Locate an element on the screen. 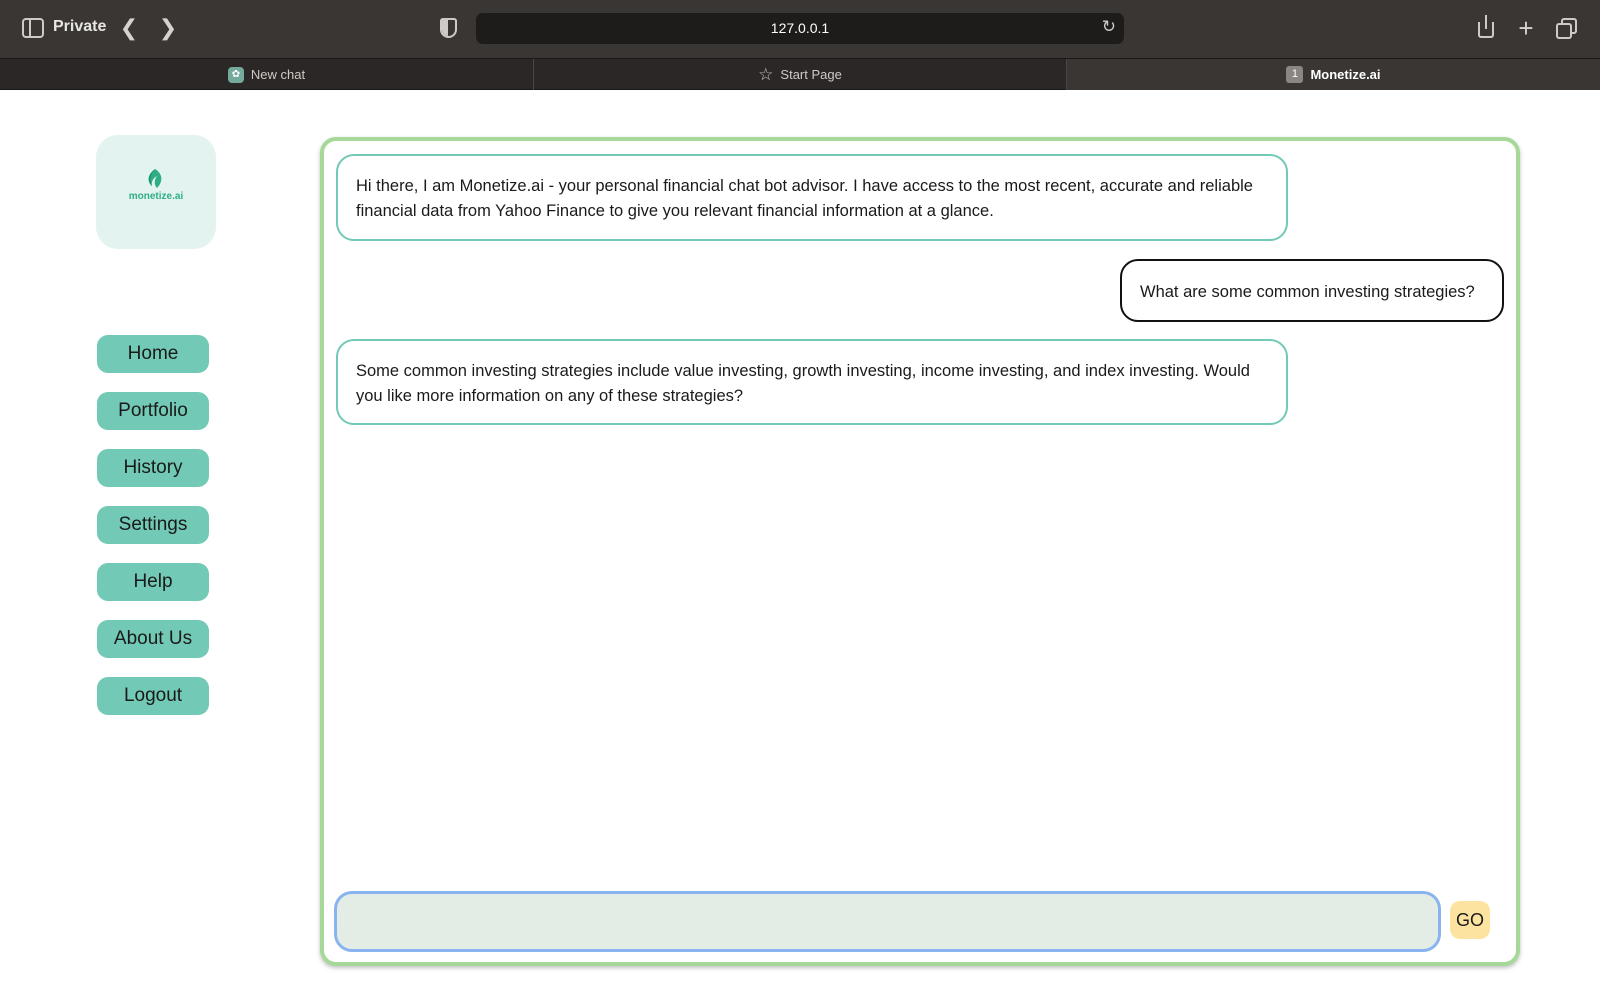  logo: monetize.ai is located at coordinates (156, 192).